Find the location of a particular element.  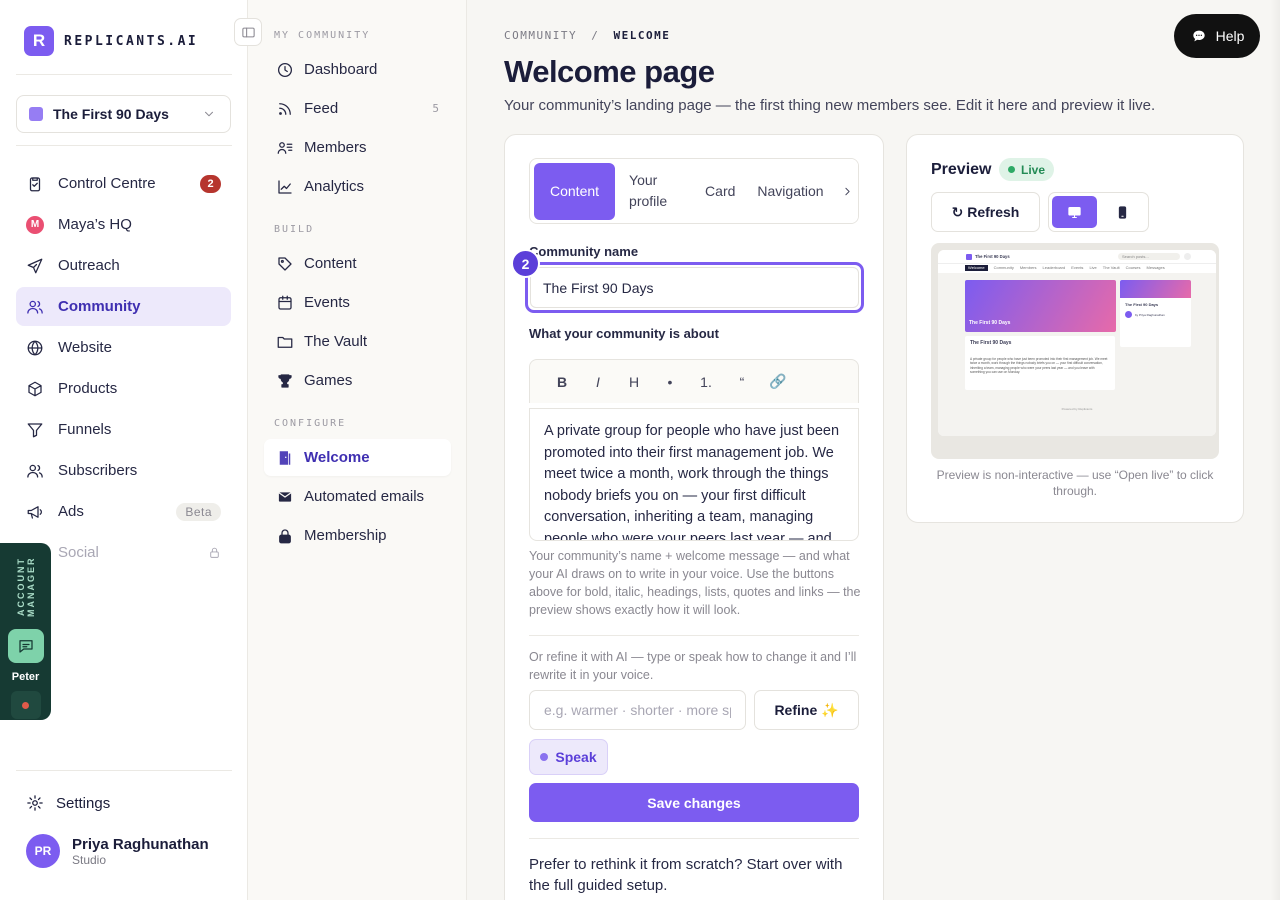

desktop-view-button is located at coordinates (1074, 212).